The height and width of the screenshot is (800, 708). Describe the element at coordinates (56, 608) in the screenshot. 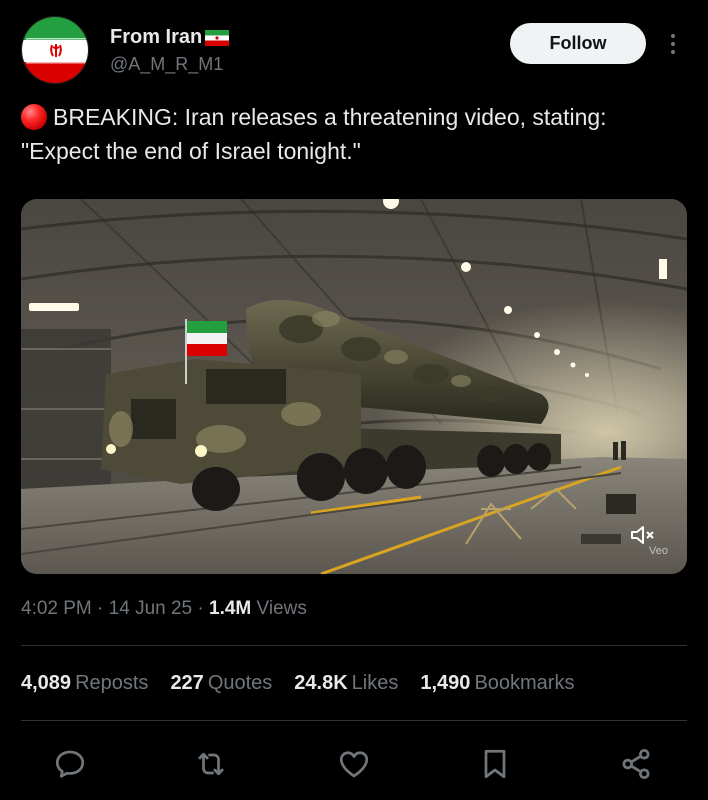

I see `tweet-time: 4:02 PM` at that location.